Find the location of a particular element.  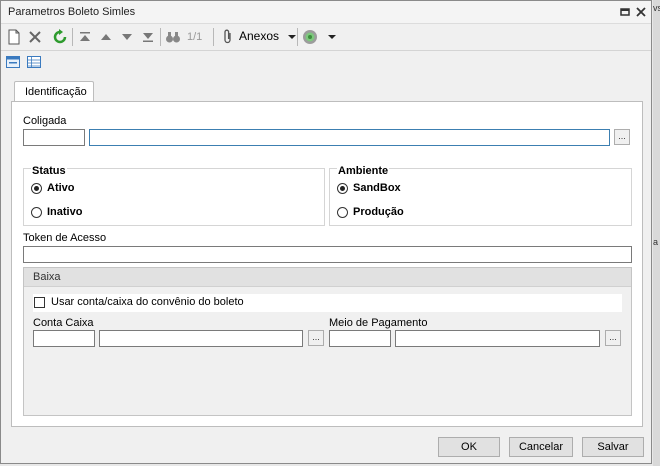

radio-sandbox-label: SandBox is located at coordinates (377, 188).